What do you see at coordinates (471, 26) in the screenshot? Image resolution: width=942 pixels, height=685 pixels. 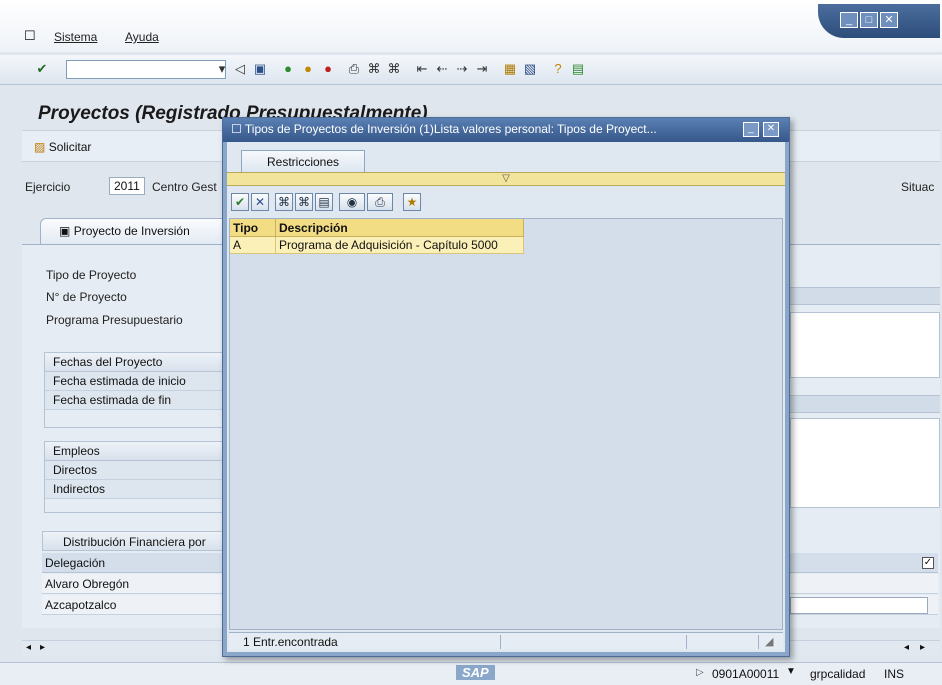 I see `menu-bar: ☐ Sistema Ayuda _ □ ✕` at bounding box center [471, 26].